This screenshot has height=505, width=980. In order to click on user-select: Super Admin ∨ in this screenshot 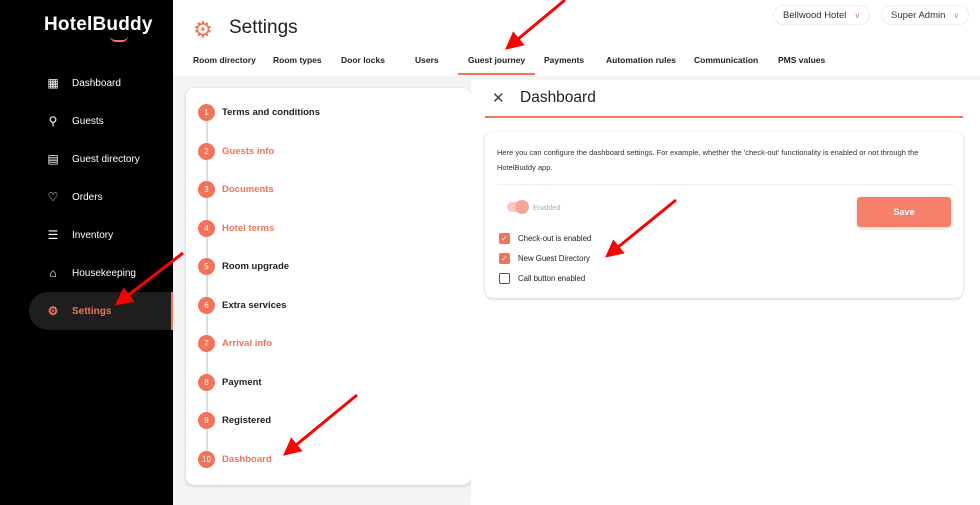, I will do `click(925, 15)`.